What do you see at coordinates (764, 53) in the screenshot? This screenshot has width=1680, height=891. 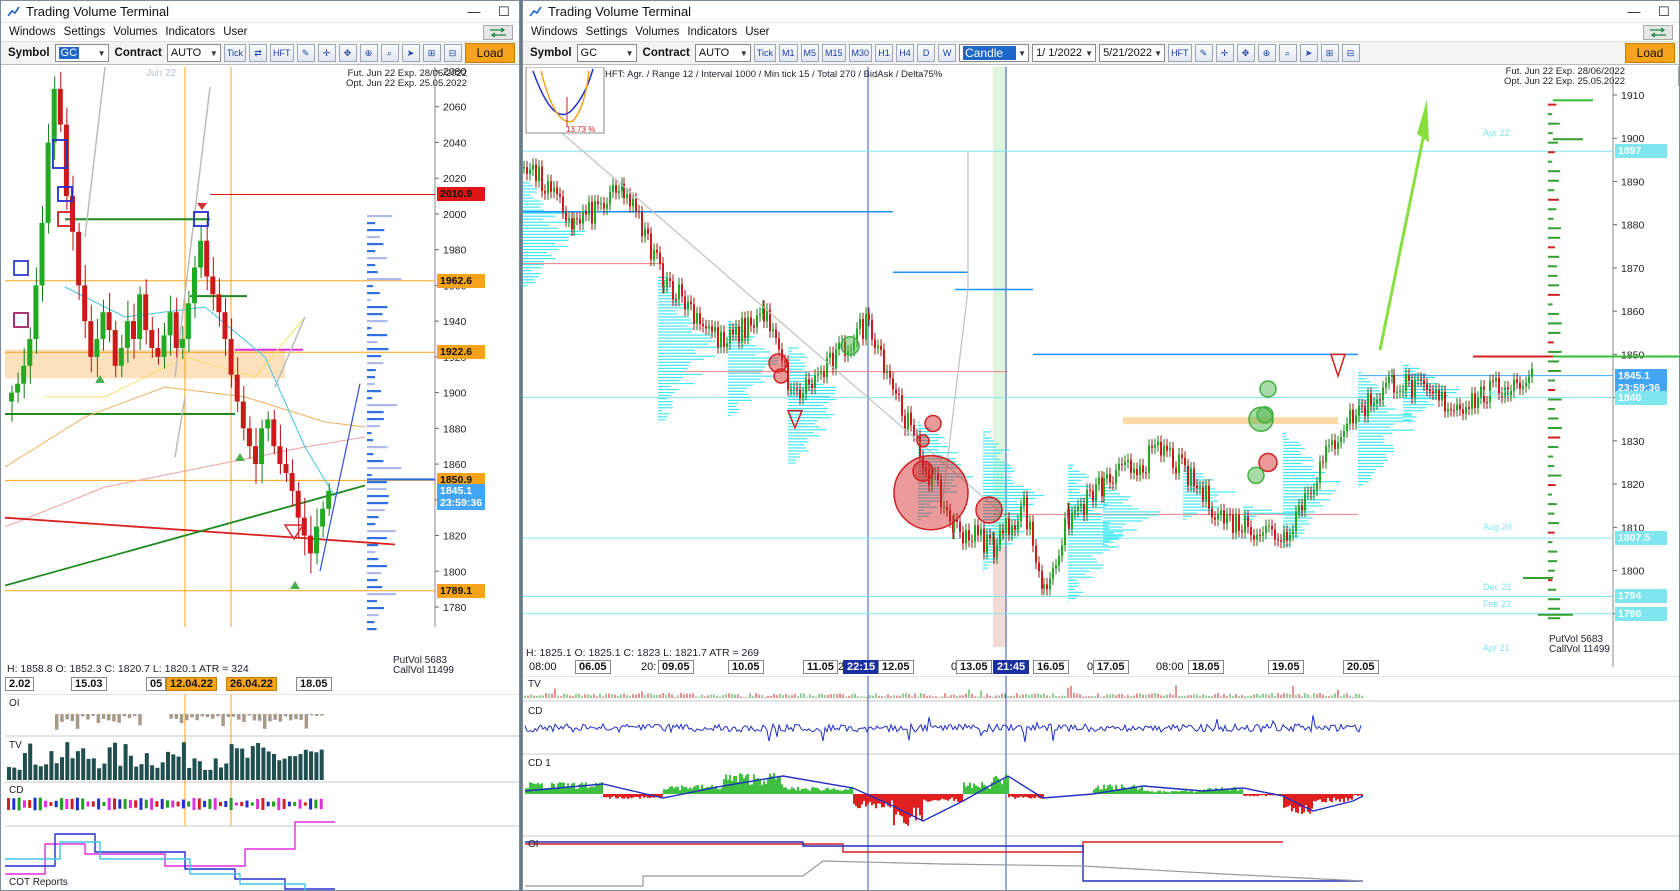 I see `tf-tick-button: Tick` at bounding box center [764, 53].